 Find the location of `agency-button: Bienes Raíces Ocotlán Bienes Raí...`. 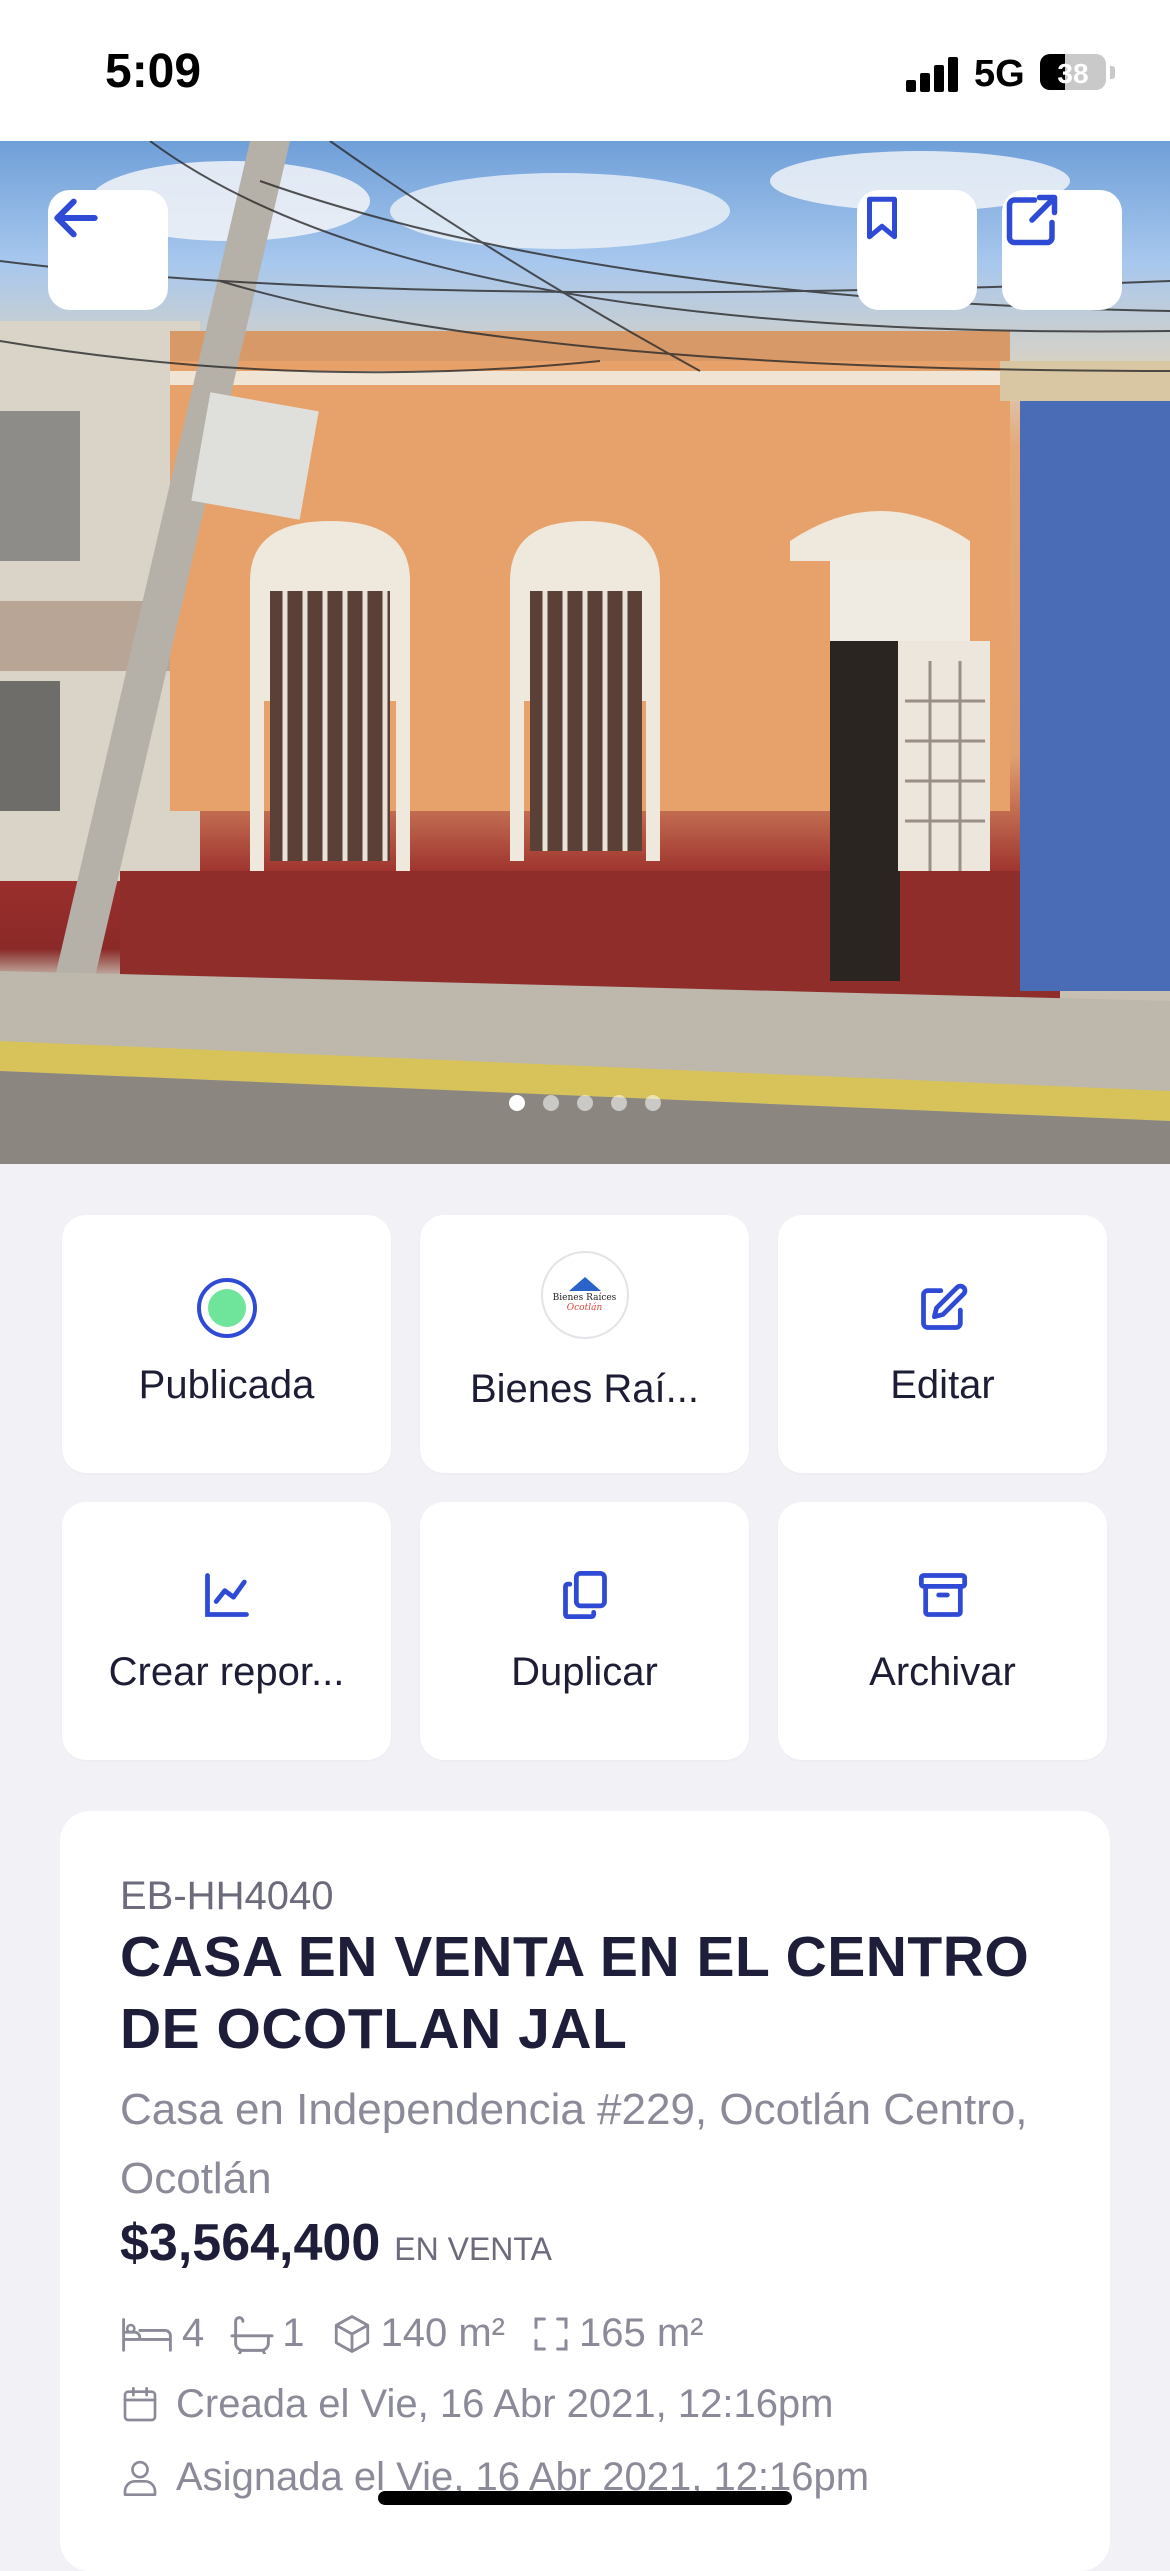

agency-button: Bienes Raíces Ocotlán Bienes Raí... is located at coordinates (584, 1344).